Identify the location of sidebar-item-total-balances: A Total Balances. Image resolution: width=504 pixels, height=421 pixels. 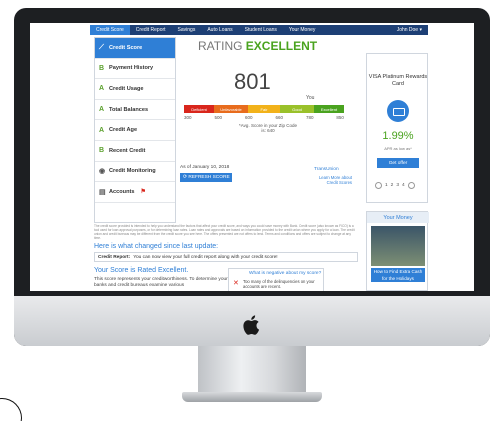
(135, 110).